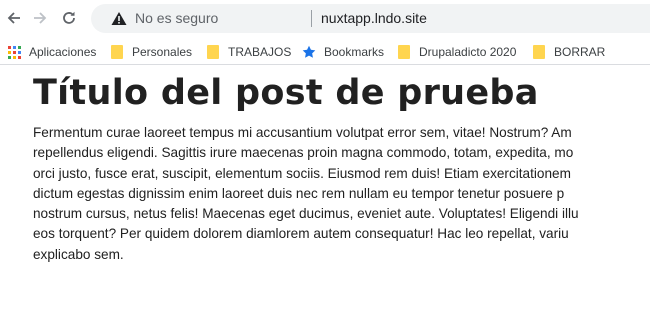  I want to click on back-arrow-icon, so click(13, 18).